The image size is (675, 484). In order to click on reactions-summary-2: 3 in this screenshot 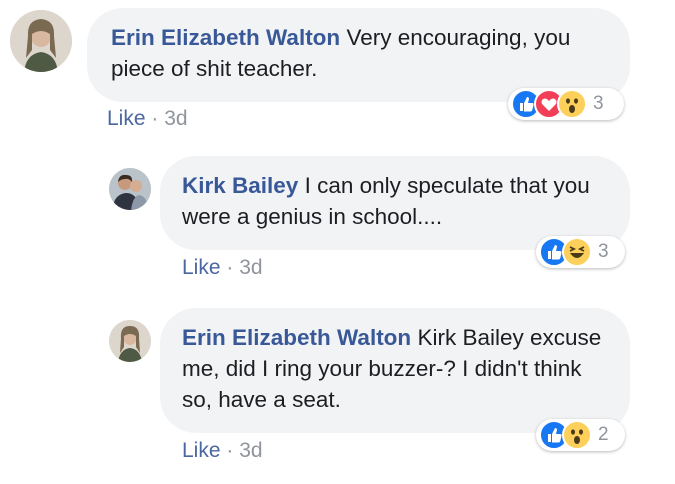, I will do `click(580, 252)`.